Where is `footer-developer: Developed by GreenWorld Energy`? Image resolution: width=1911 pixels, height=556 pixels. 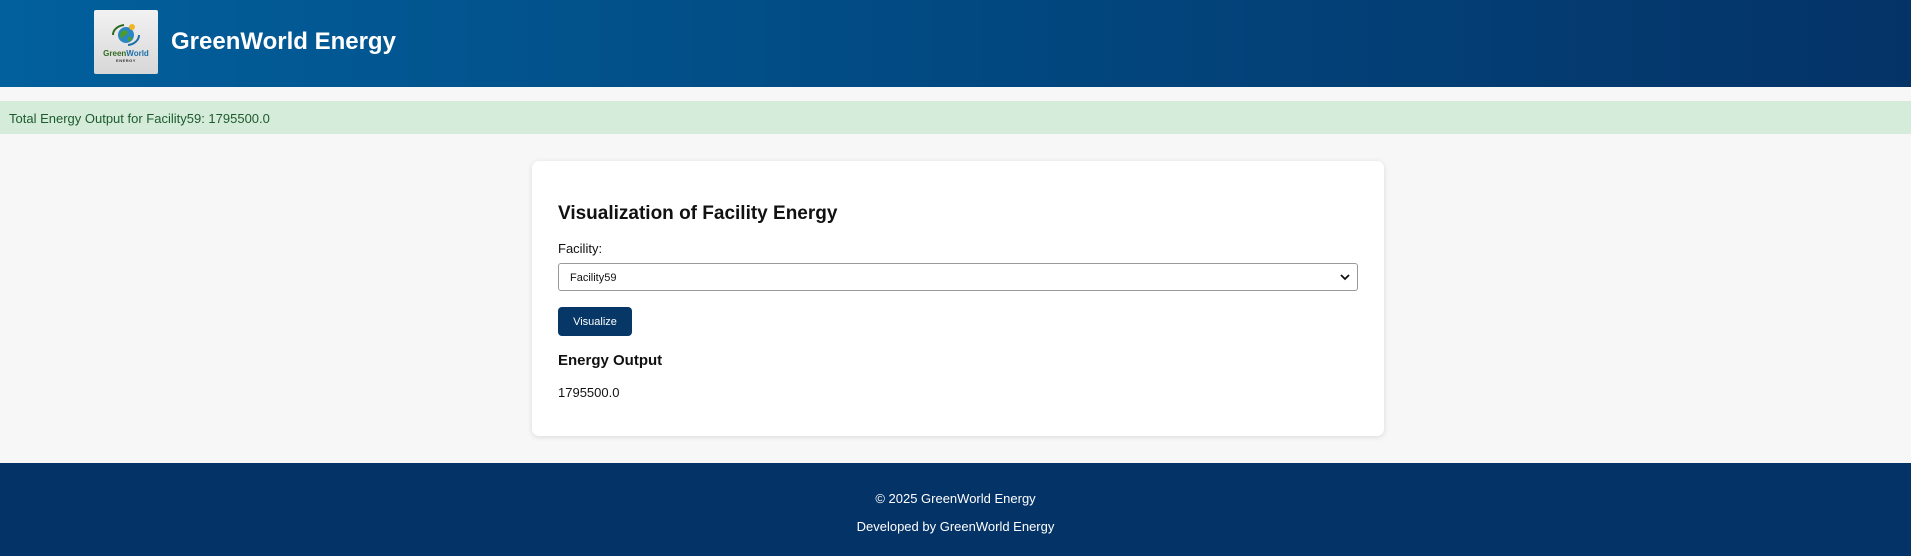
footer-developer: Developed by GreenWorld Energy is located at coordinates (955, 526).